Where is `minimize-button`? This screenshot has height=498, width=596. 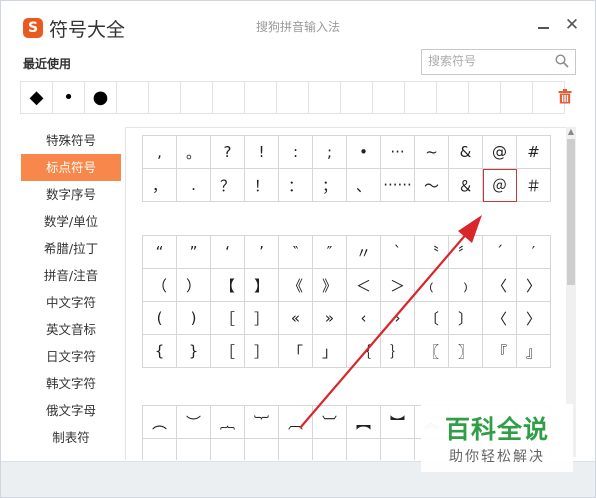
minimize-button is located at coordinates (544, 25).